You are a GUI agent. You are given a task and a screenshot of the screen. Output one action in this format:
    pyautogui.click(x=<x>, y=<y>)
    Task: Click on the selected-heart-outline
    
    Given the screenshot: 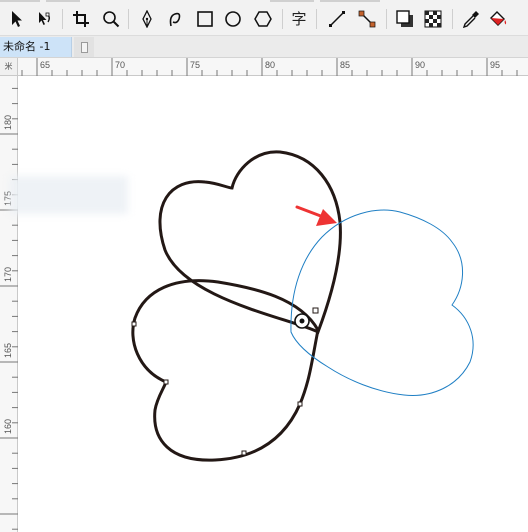 What is the action you would take?
    pyautogui.click(x=382, y=302)
    